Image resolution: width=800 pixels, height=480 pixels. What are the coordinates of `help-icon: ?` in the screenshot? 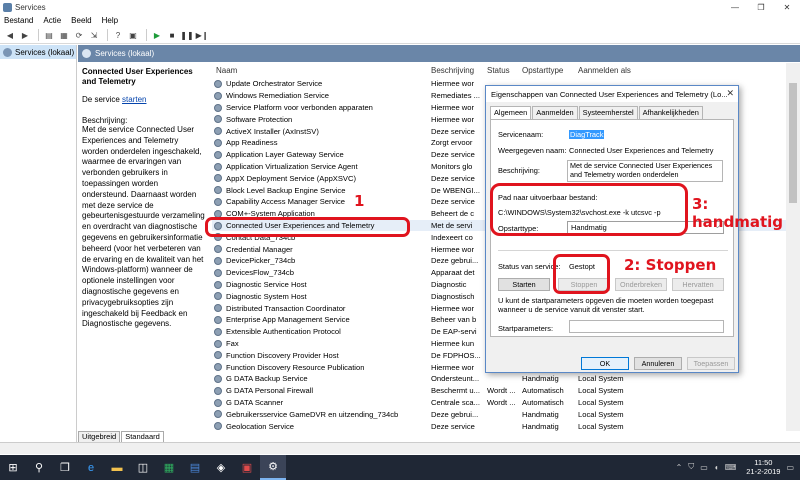 It's located at (118, 35).